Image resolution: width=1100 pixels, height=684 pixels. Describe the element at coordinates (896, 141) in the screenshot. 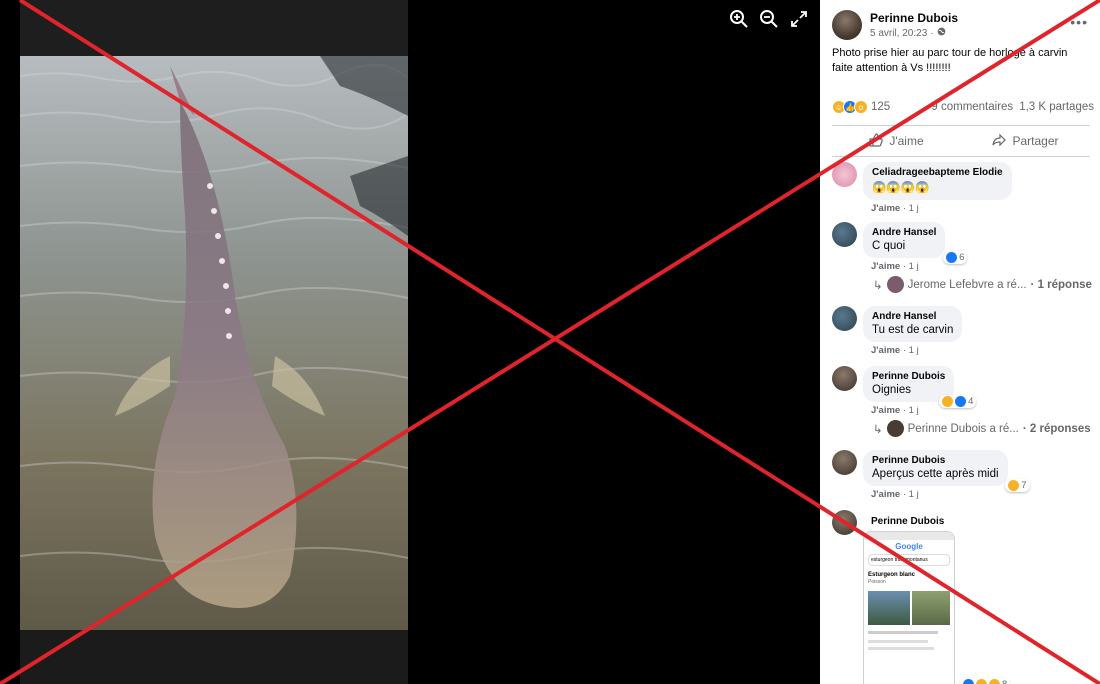

I see `like-button: J'aime` at that location.